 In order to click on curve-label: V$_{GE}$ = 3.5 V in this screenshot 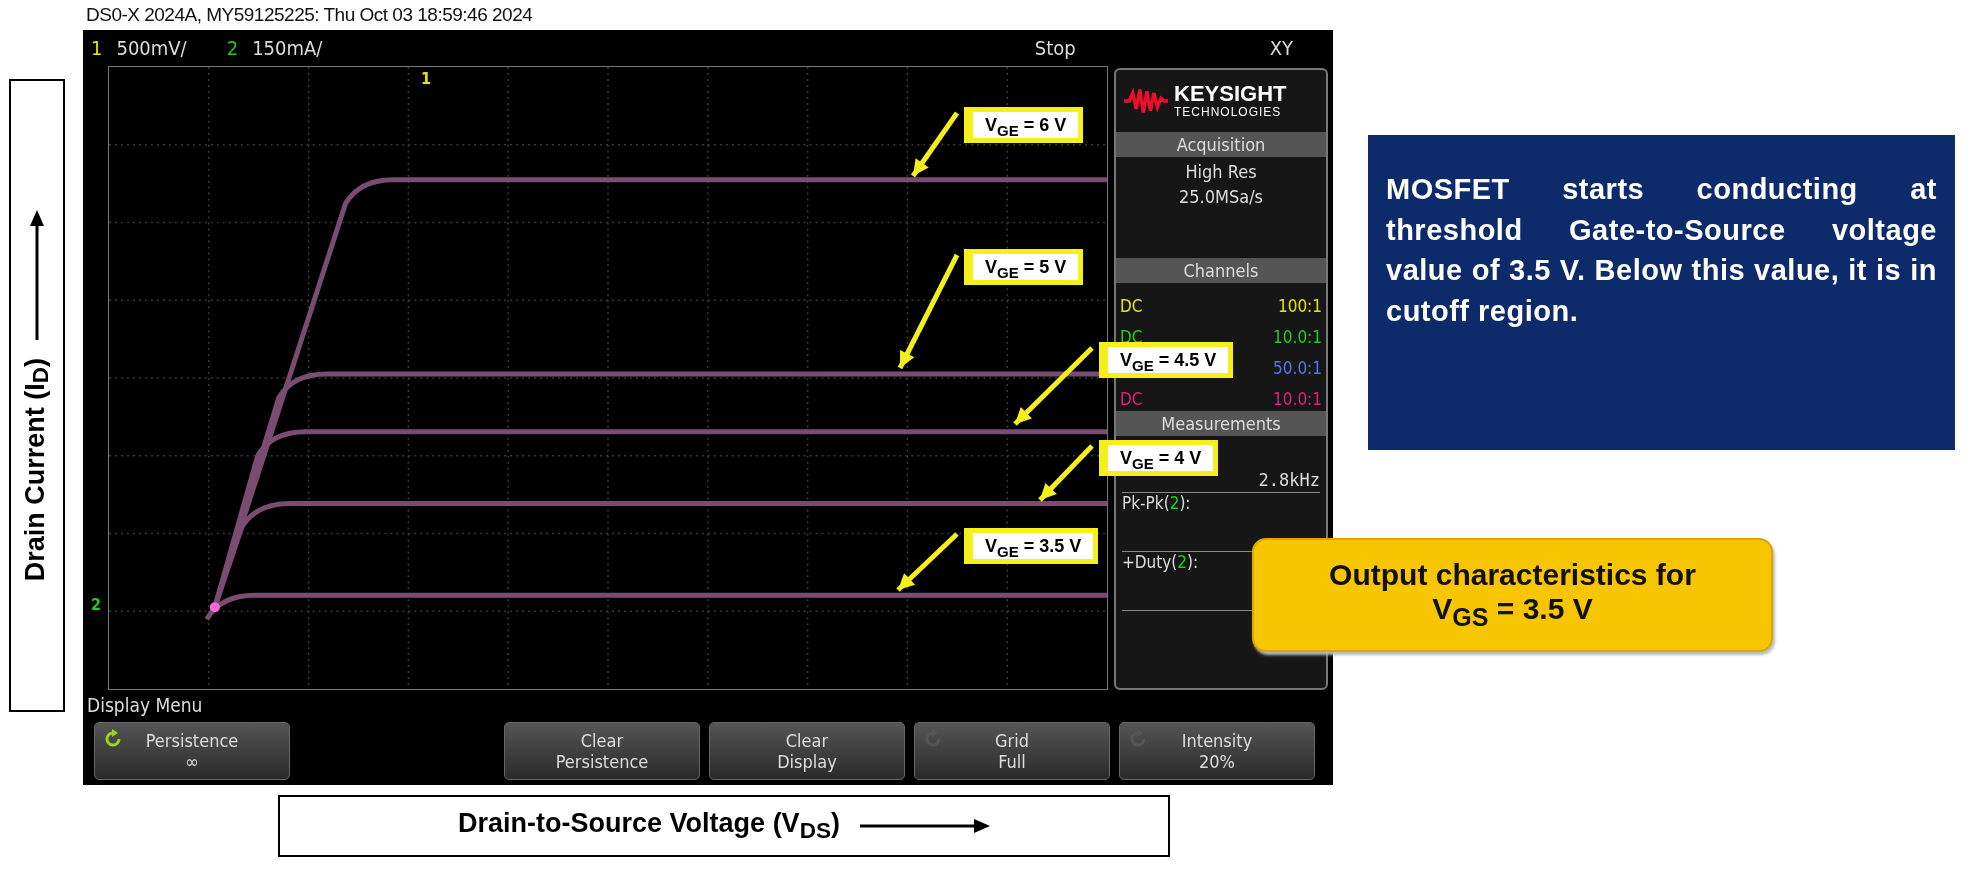, I will do `click(1031, 546)`.